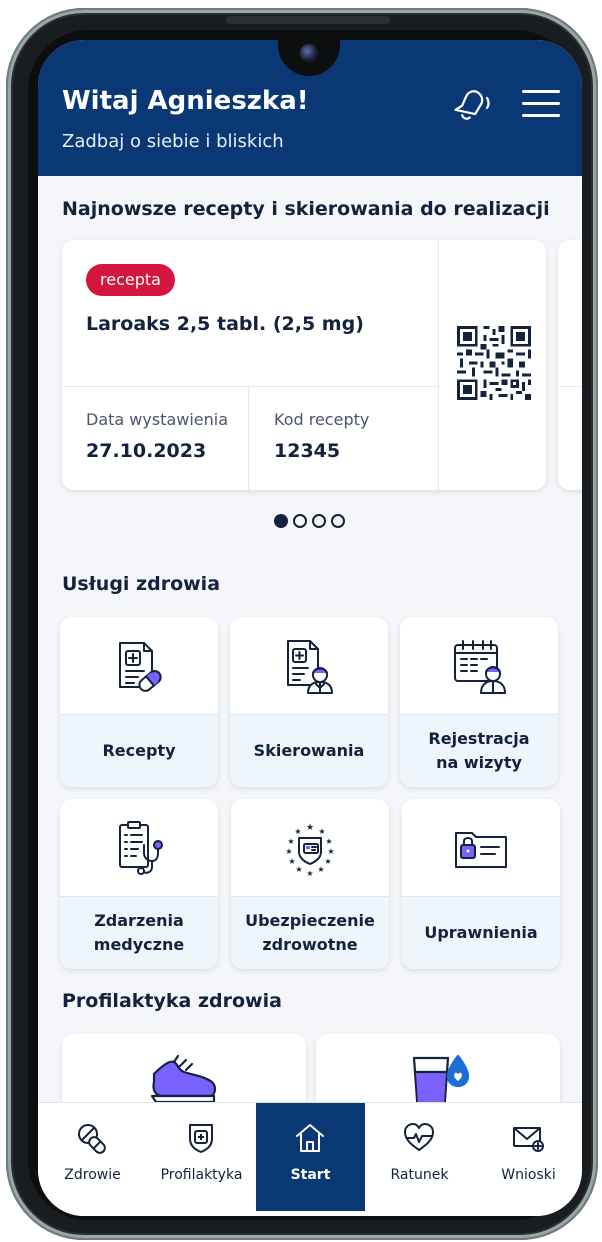 The image size is (602, 1242). I want to click on carousel-pagination, so click(309, 521).